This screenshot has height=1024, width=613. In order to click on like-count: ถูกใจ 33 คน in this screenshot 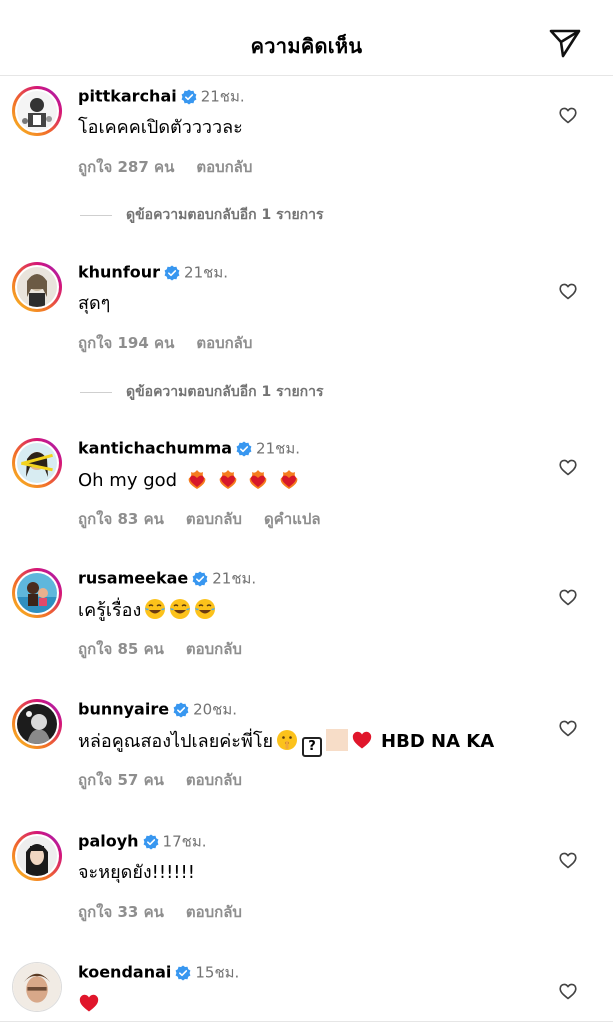, I will do `click(121, 912)`.